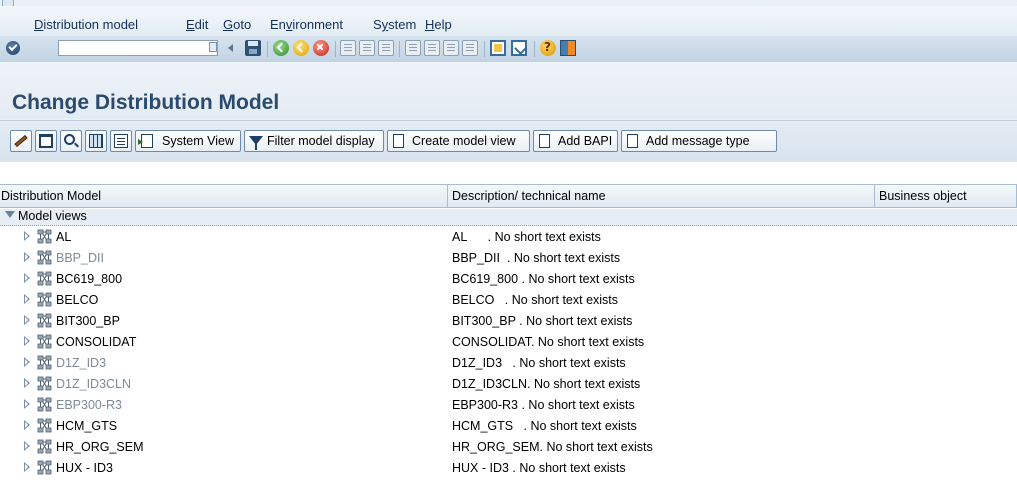 This screenshot has height=504, width=1017. Describe the element at coordinates (539, 363) in the screenshot. I see `model-view-description: D1Z_ID3 . No short text exists` at that location.